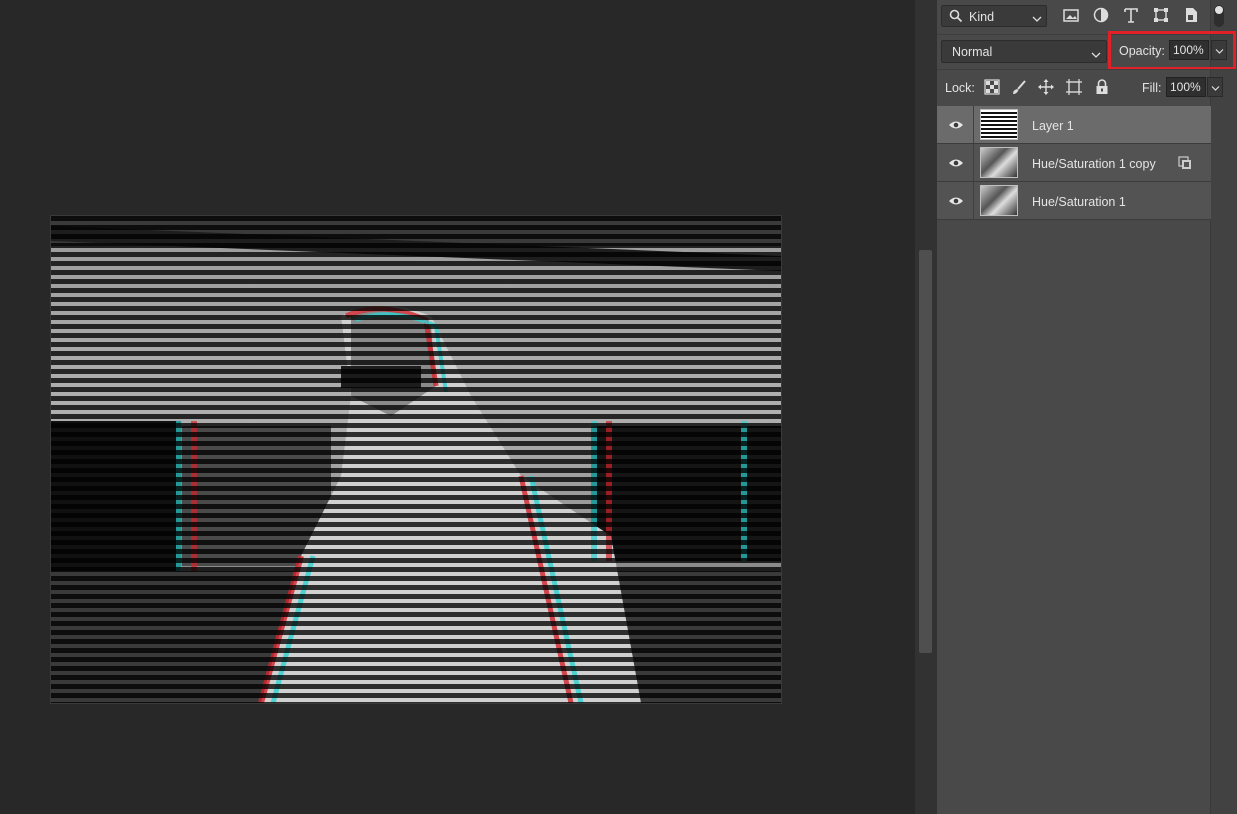 This screenshot has width=1237, height=814. I want to click on layer-row: Layer 1, so click(1074, 125).